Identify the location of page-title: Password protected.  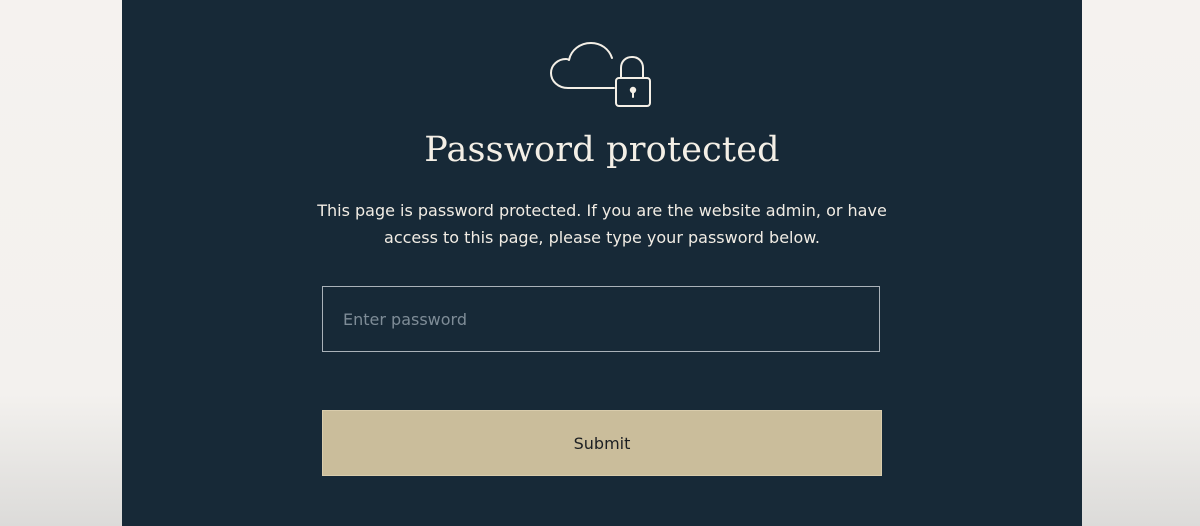
(602, 150).